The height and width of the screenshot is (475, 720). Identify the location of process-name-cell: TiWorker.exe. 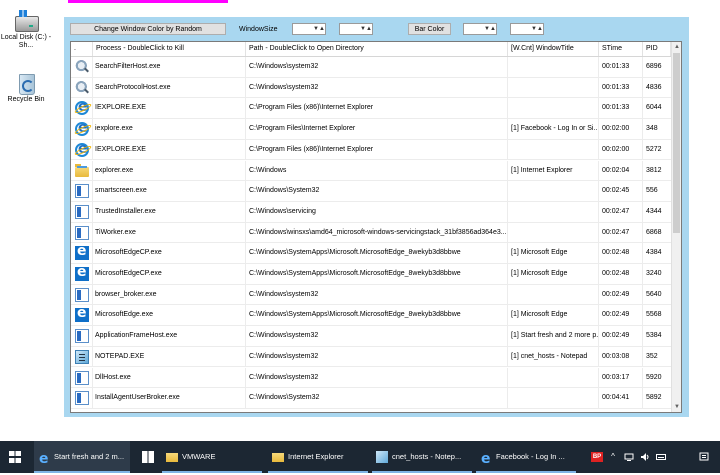
(169, 232).